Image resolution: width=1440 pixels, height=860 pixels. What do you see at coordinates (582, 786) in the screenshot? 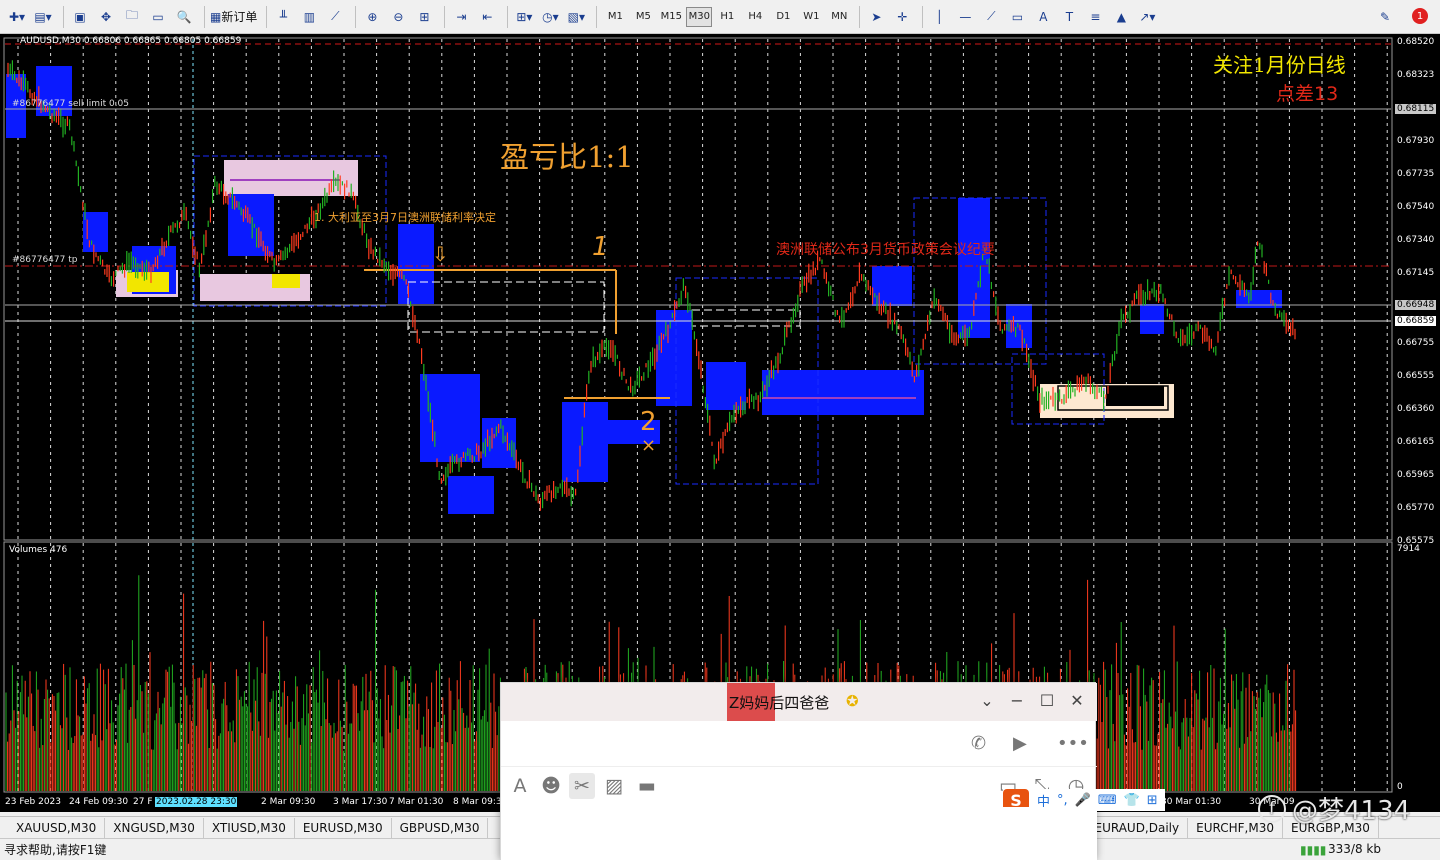
I see `screenshot-icon: ✂` at bounding box center [582, 786].